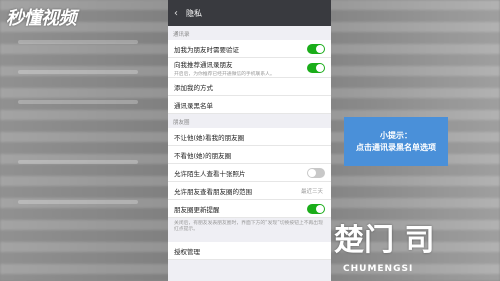 This screenshot has height=281, width=500. I want to click on setting-label: 允许陌生人查看十张照片, so click(210, 173).